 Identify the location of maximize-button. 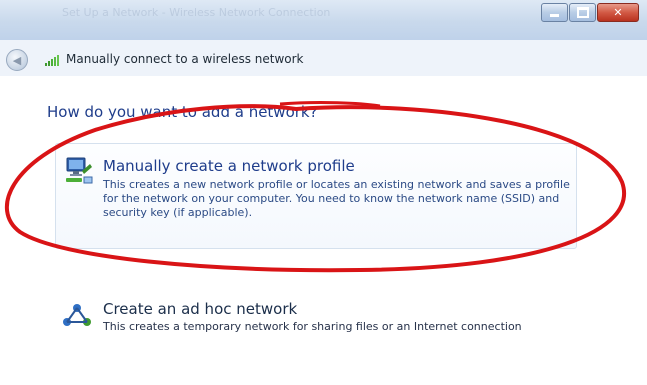
(582, 12).